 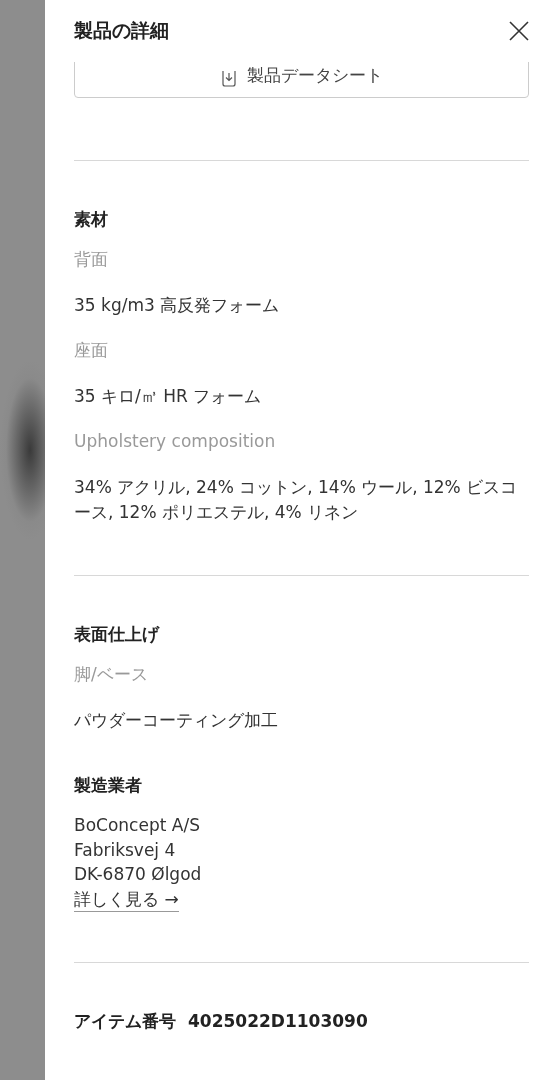 I want to click on item-number-label: アイテム番号, so click(x=125, y=1021).